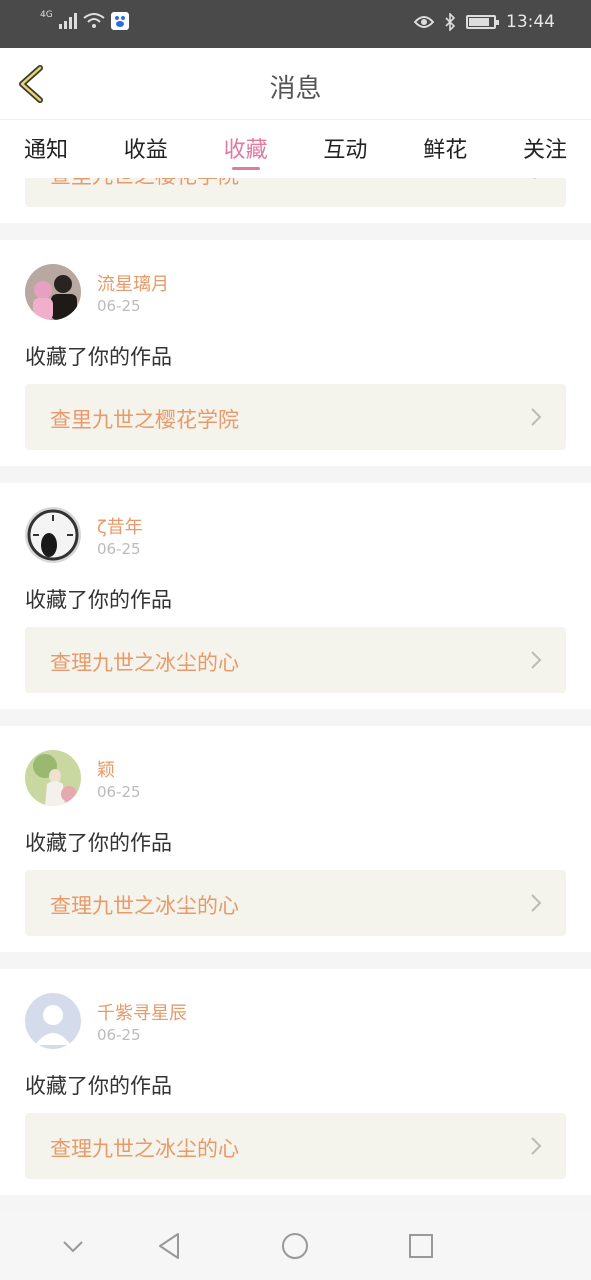 Image resolution: width=591 pixels, height=1280 pixels. What do you see at coordinates (46, 149) in the screenshot?
I see `tab-notifications: 通知` at bounding box center [46, 149].